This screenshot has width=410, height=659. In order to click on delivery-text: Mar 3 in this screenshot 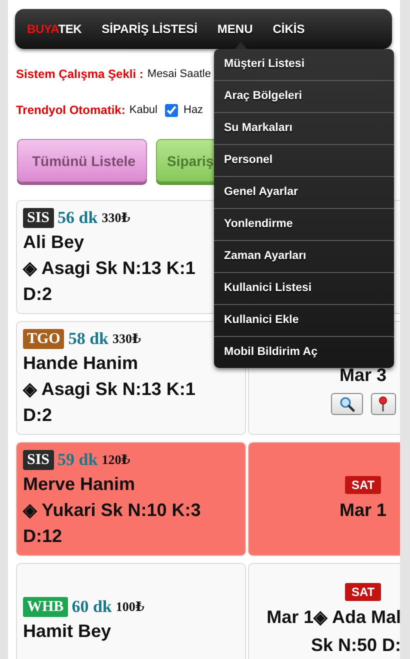, I will do `click(363, 375)`.